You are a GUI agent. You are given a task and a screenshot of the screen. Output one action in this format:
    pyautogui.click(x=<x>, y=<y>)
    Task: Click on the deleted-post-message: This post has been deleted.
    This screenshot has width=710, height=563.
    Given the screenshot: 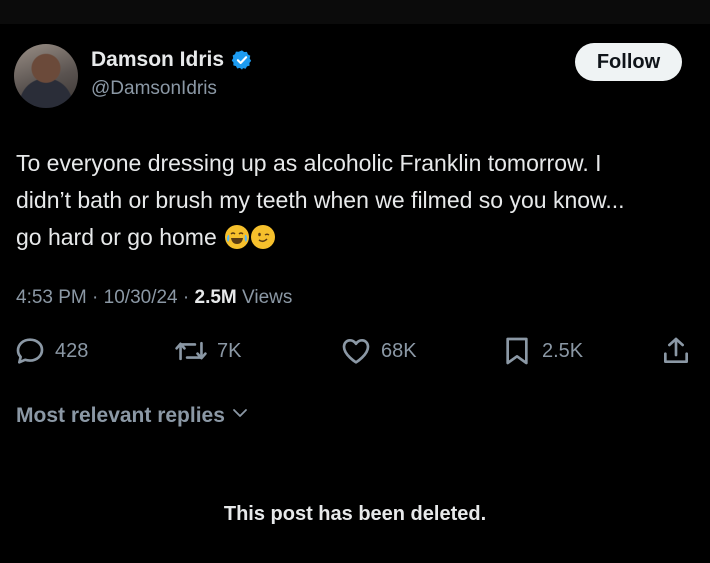 What is the action you would take?
    pyautogui.click(x=355, y=514)
    